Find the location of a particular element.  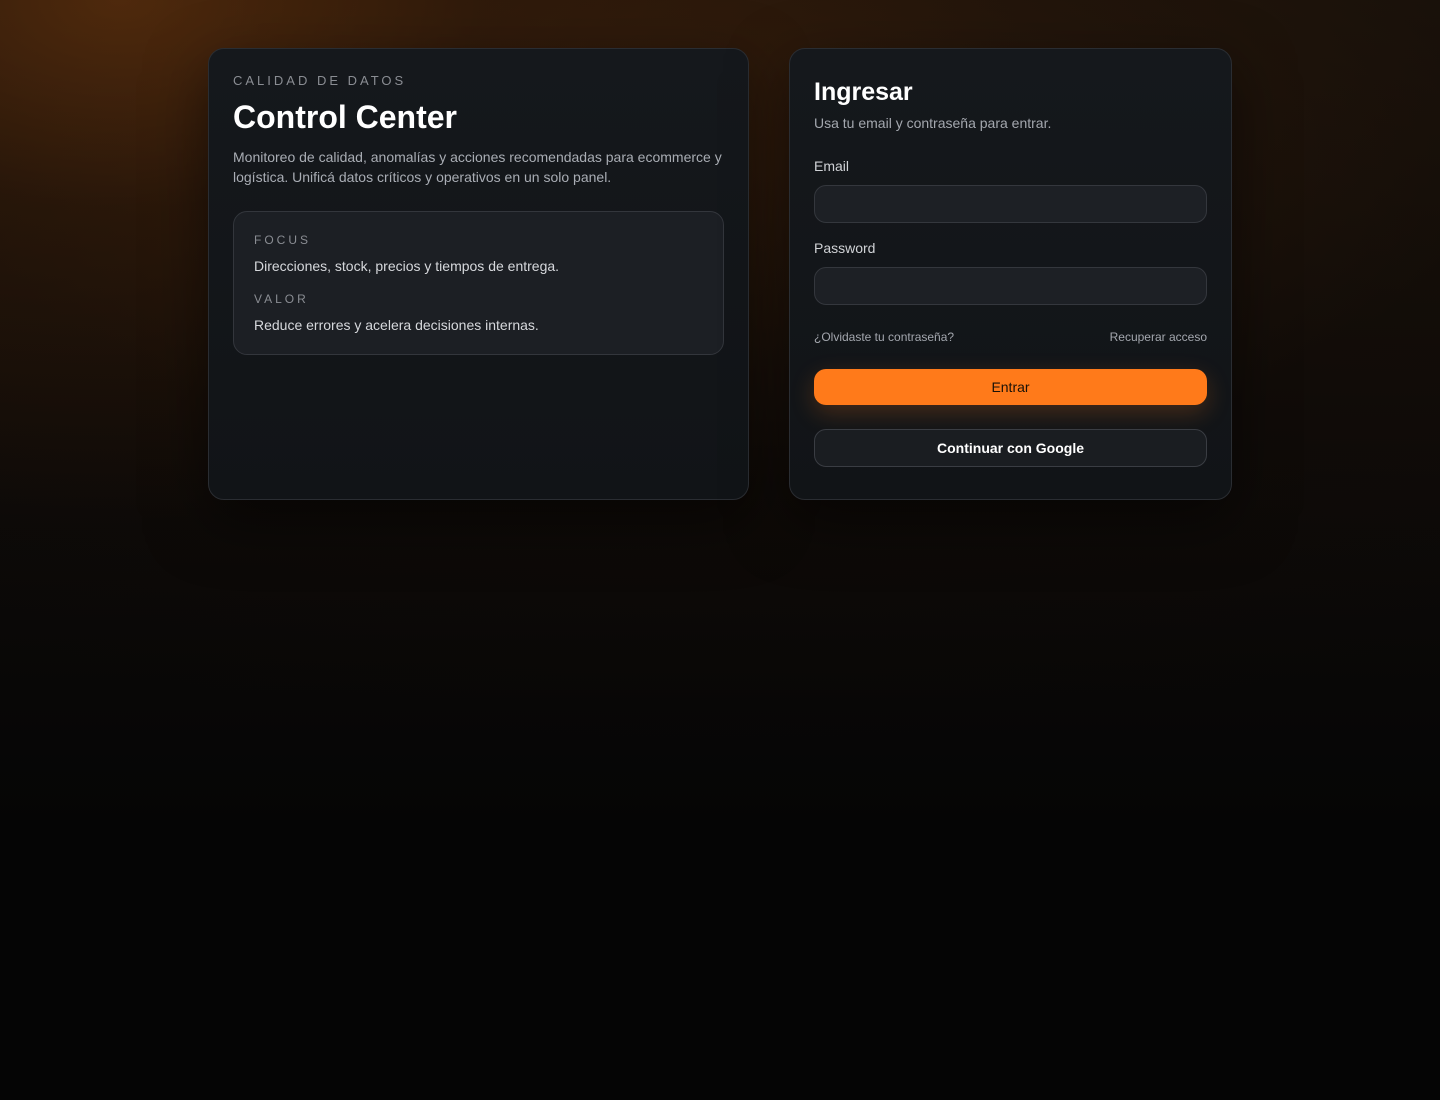

password-label: Password is located at coordinates (845, 248).